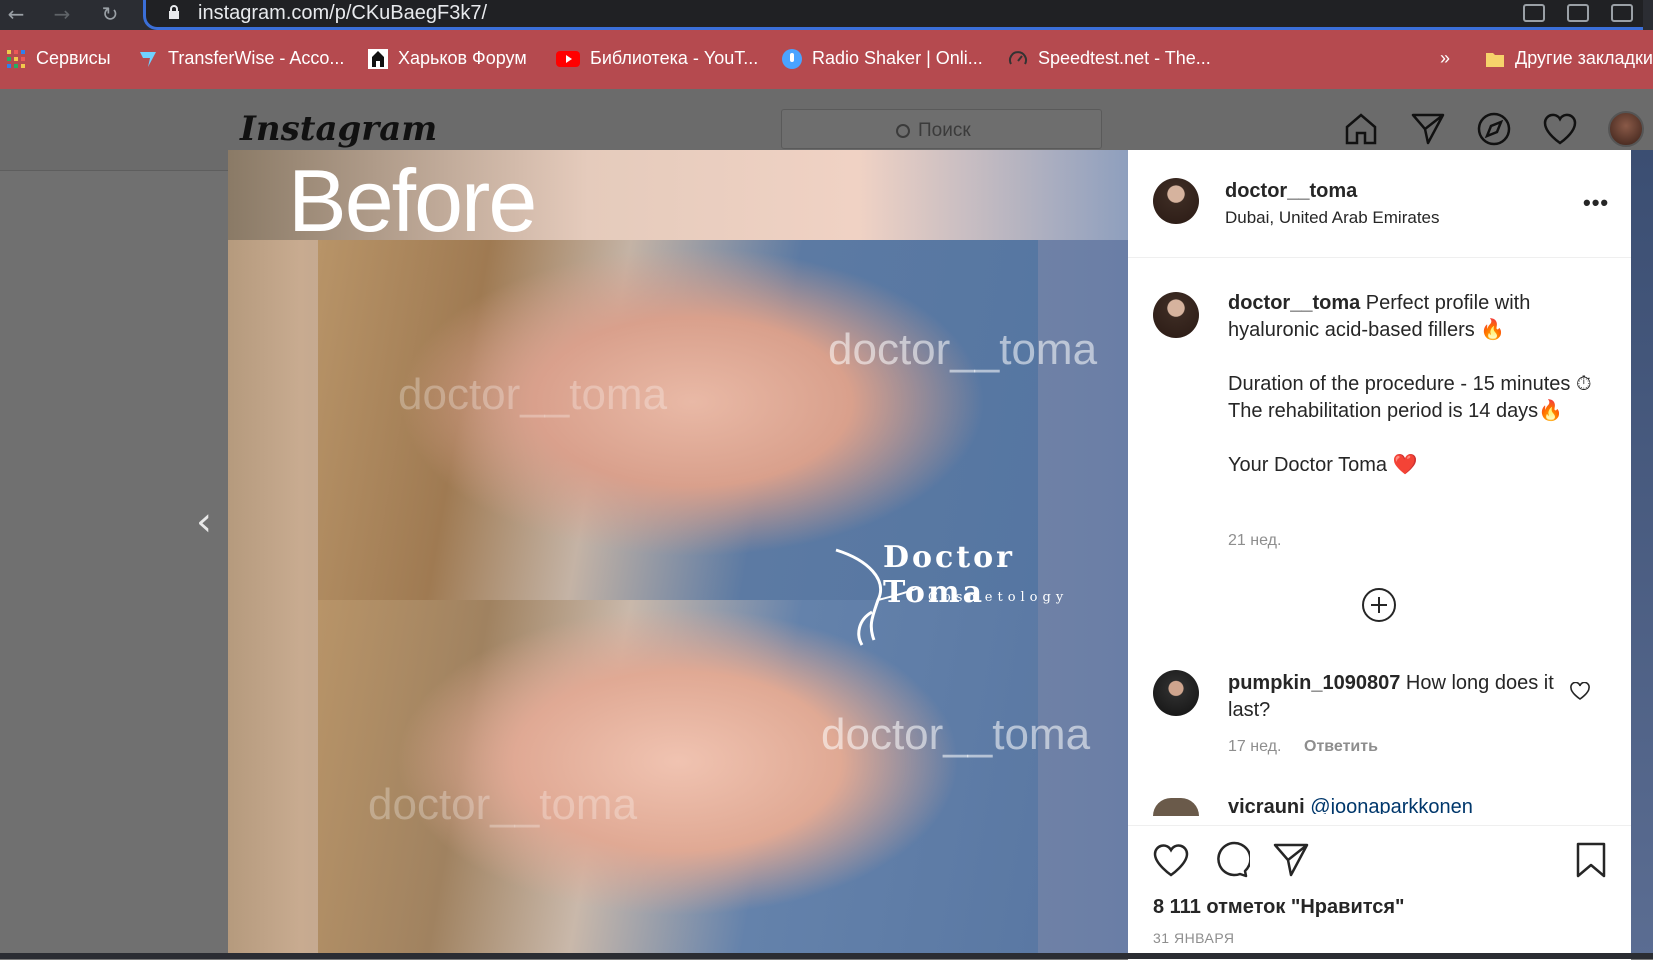 This screenshot has width=1653, height=960. What do you see at coordinates (378, 58) in the screenshot?
I see `forum-icon` at bounding box center [378, 58].